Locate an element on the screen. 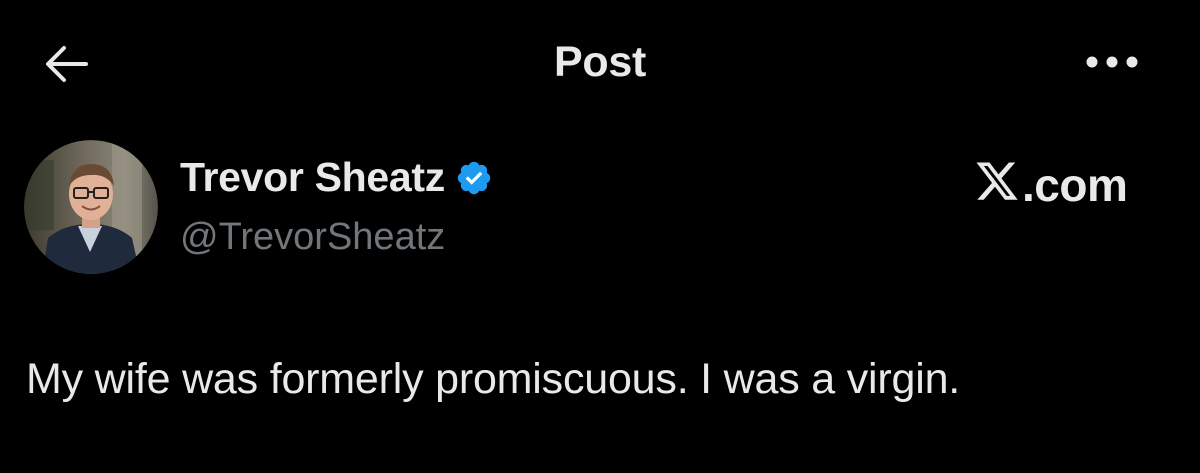  display-name: Trevor Sheatz is located at coordinates (312, 177).